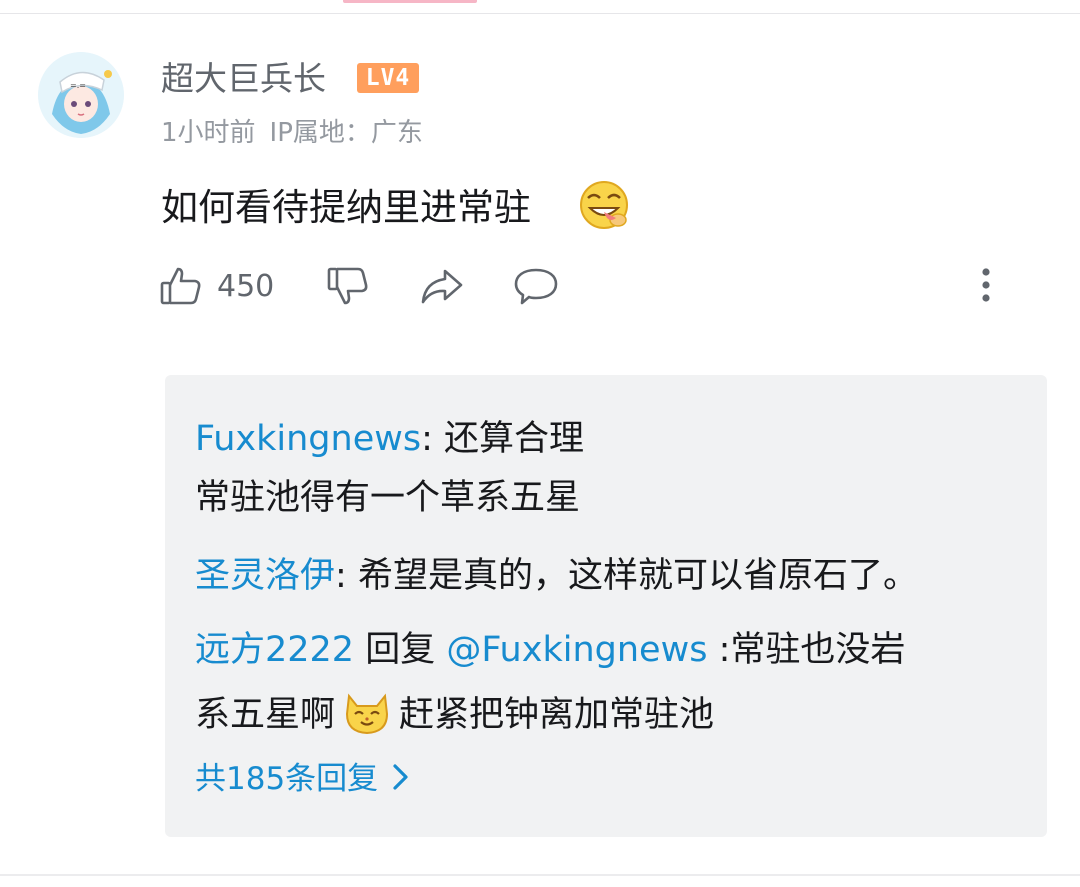  I want to click on username: 超大巨兵长, so click(243, 79).